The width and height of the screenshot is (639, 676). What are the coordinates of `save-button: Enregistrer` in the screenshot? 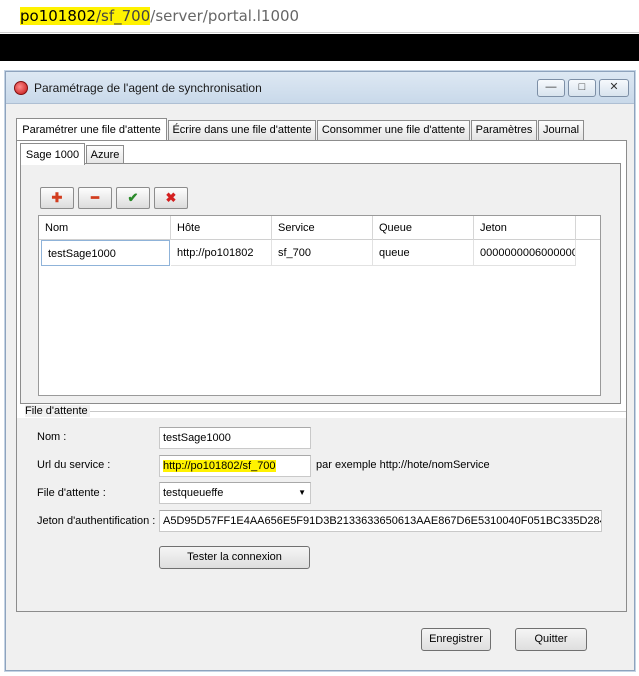 It's located at (456, 639).